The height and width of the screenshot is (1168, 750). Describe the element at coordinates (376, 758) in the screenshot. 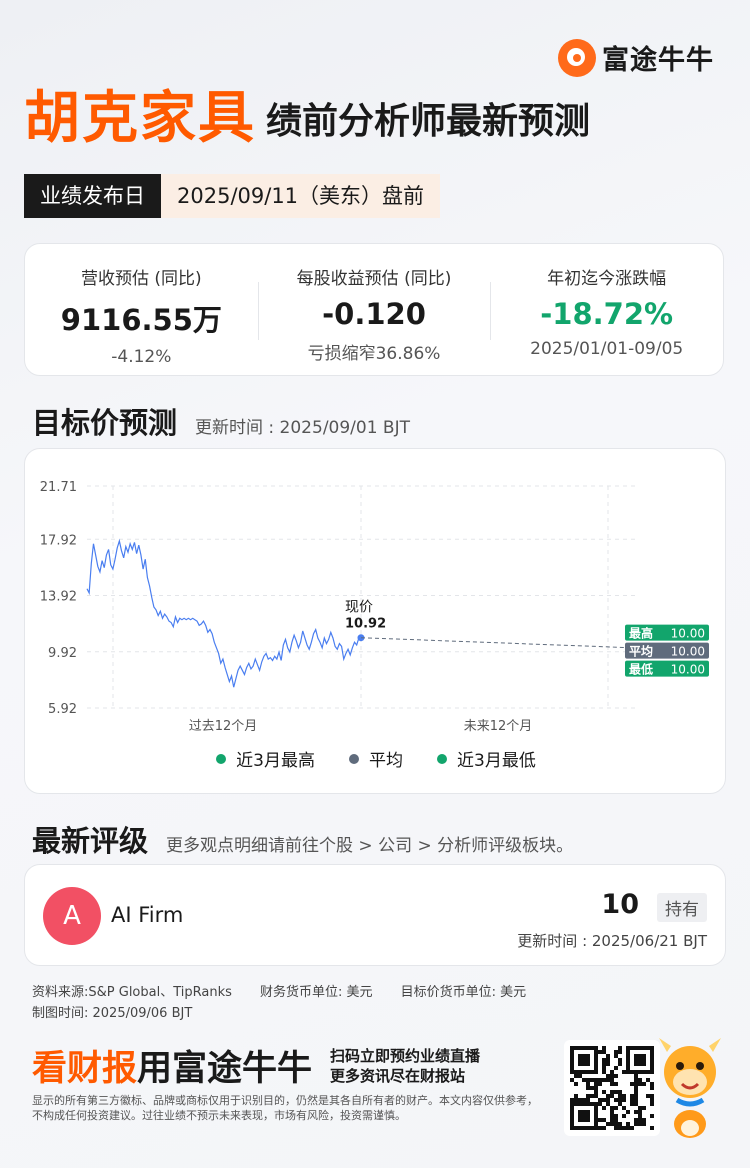

I see `chart-legend: 近3月最高 平均 近3月最低` at that location.